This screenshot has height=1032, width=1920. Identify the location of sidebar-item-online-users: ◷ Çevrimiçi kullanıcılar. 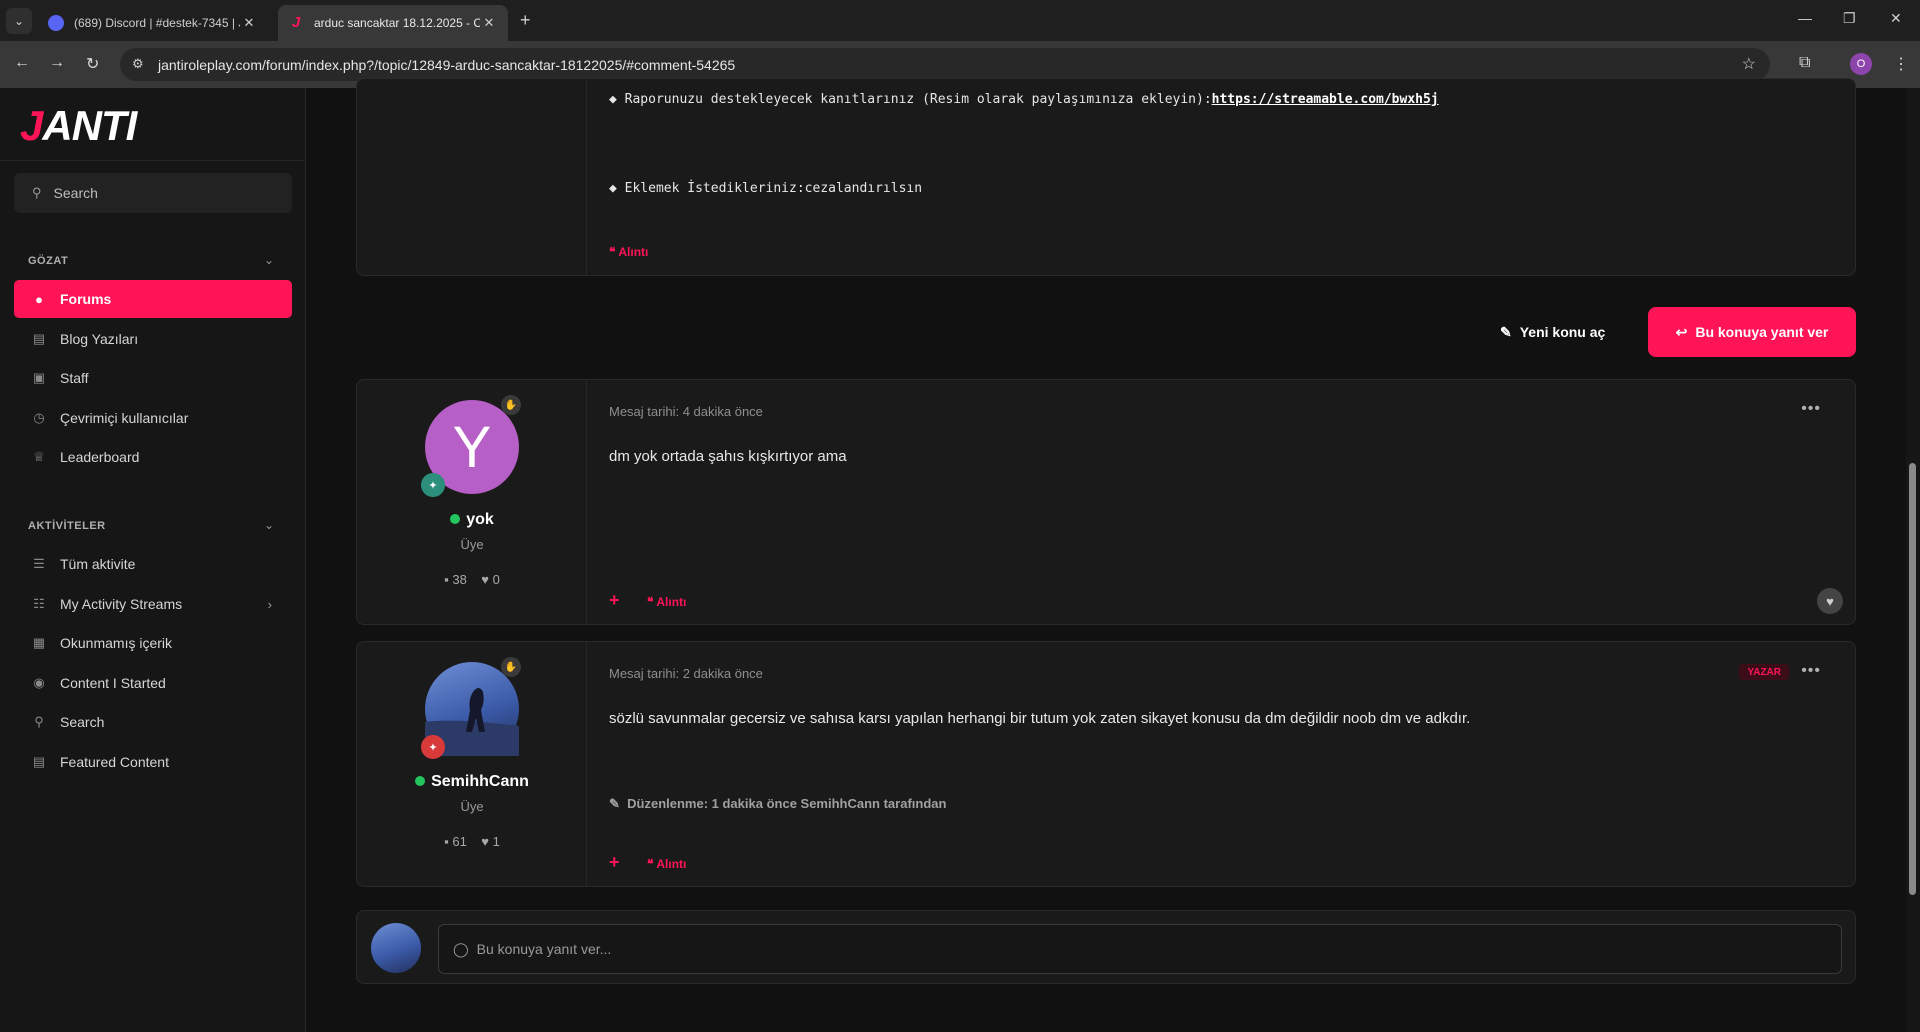
(153, 418).